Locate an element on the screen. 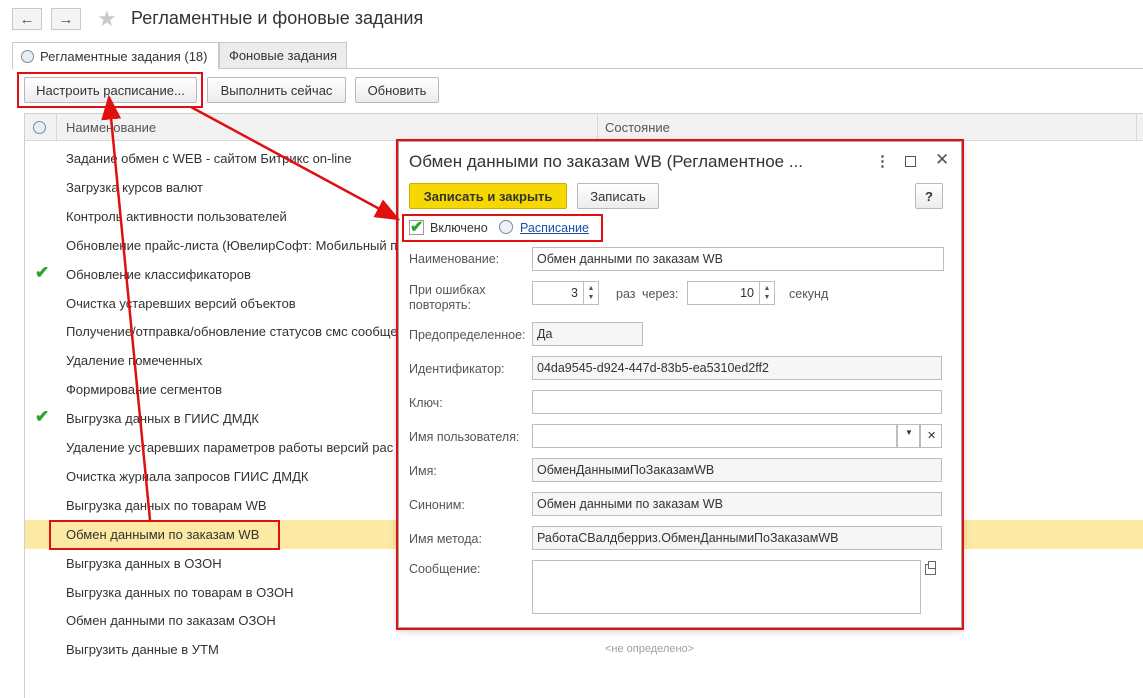 This screenshot has width=1143, height=698. tab-label: Регламентные задания (18) is located at coordinates (124, 56).